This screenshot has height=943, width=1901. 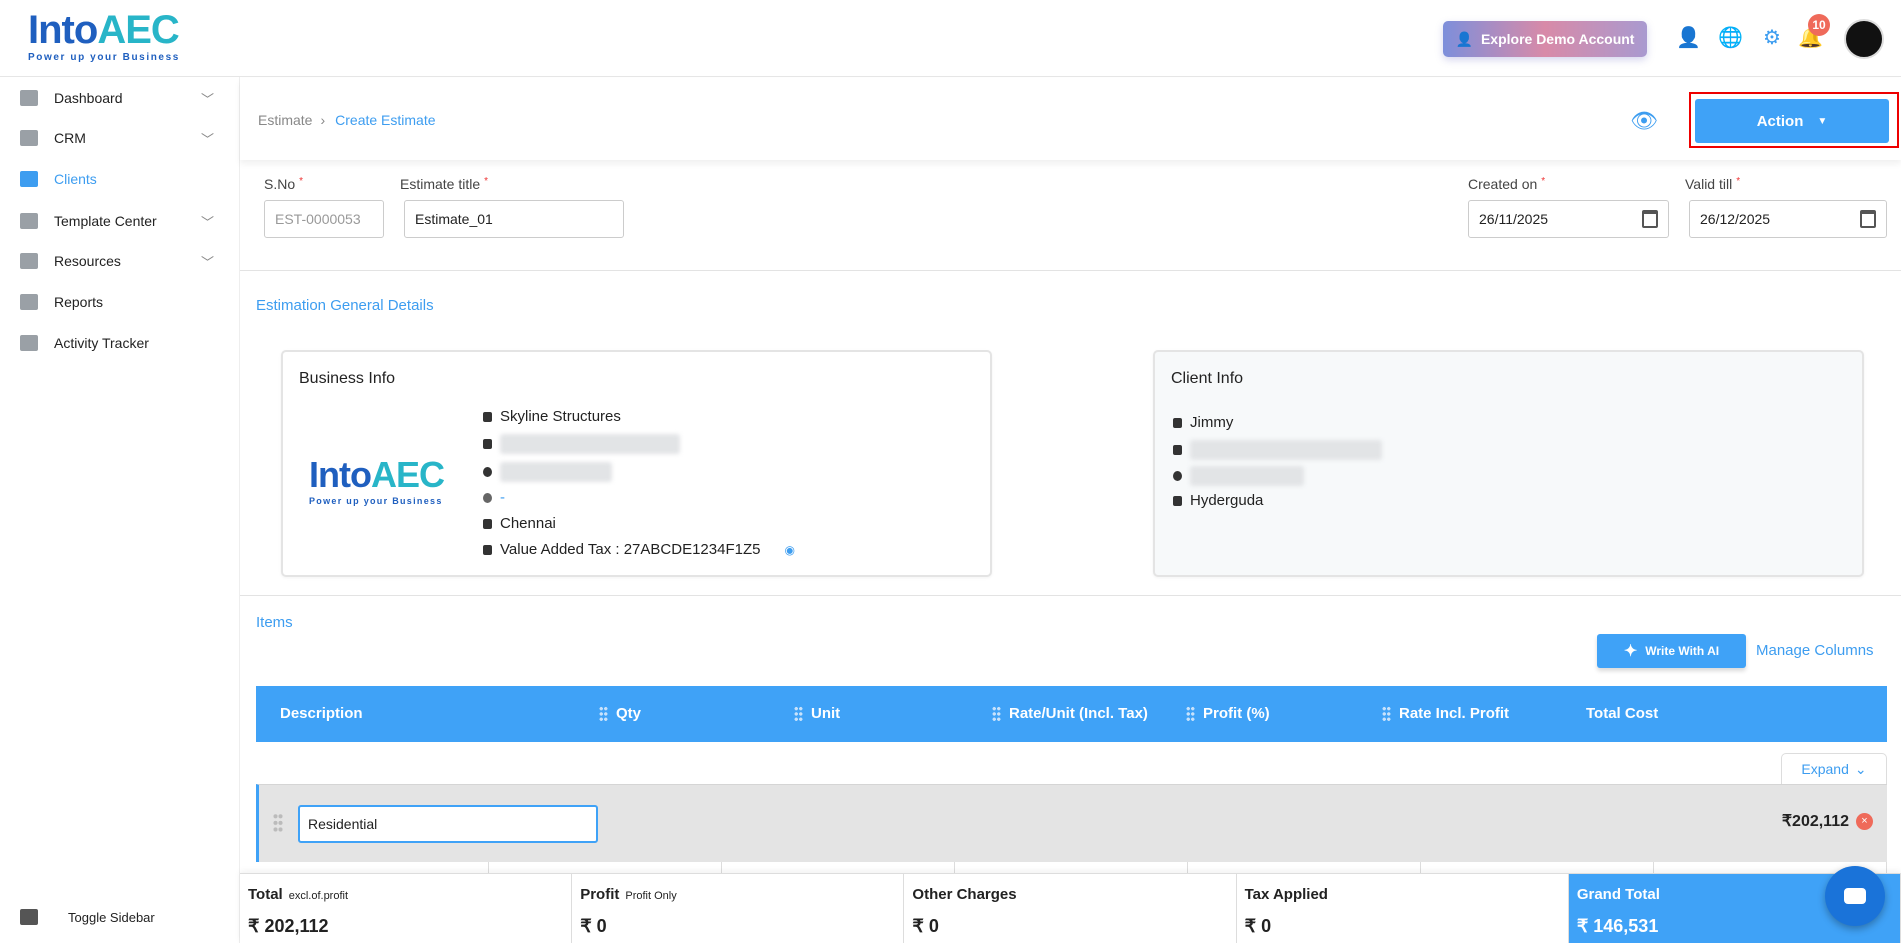 I want to click on label-text: Estimate title, so click(x=440, y=184).